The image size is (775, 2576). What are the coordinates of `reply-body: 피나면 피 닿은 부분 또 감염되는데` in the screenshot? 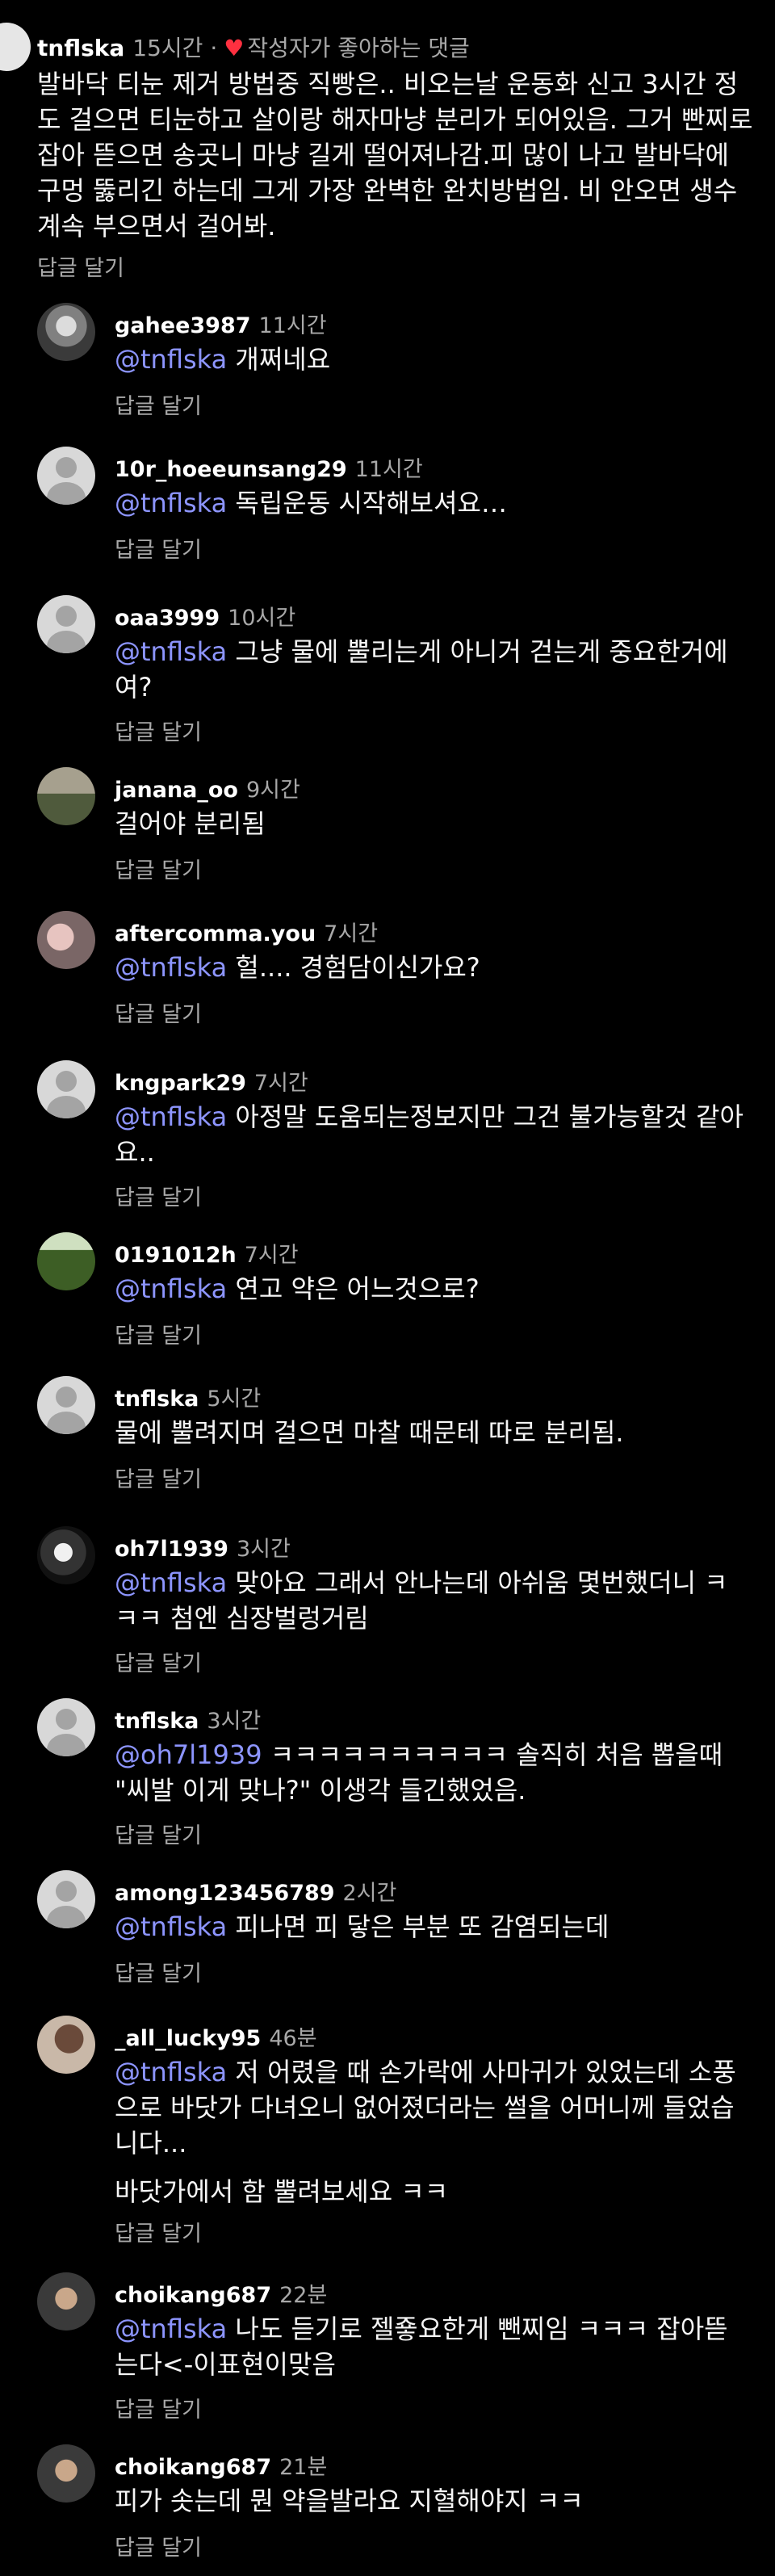 It's located at (418, 1926).